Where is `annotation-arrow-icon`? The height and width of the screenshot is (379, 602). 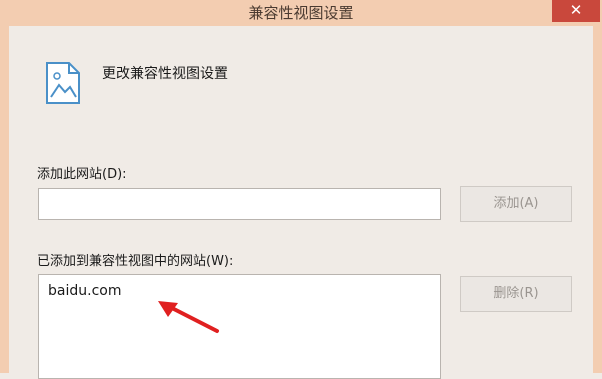 annotation-arrow-icon is located at coordinates (188, 317).